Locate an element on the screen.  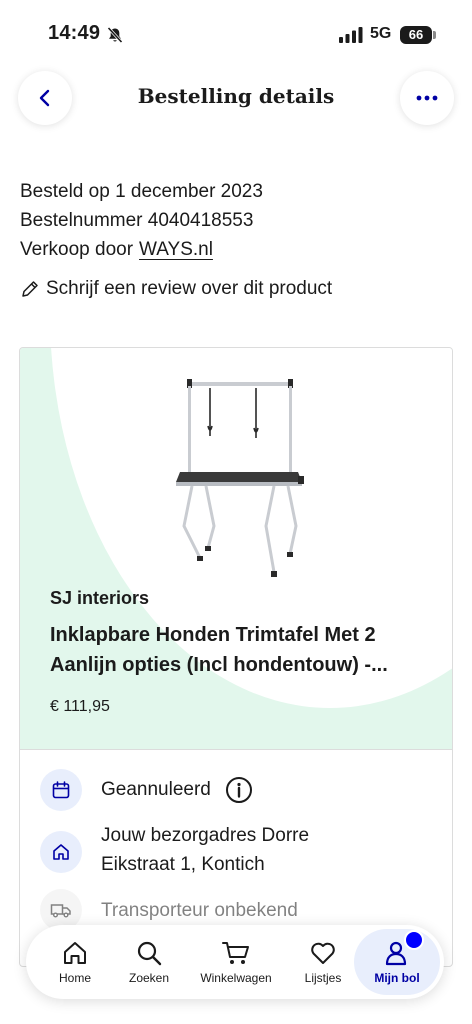
product-image is located at coordinates (240, 478).